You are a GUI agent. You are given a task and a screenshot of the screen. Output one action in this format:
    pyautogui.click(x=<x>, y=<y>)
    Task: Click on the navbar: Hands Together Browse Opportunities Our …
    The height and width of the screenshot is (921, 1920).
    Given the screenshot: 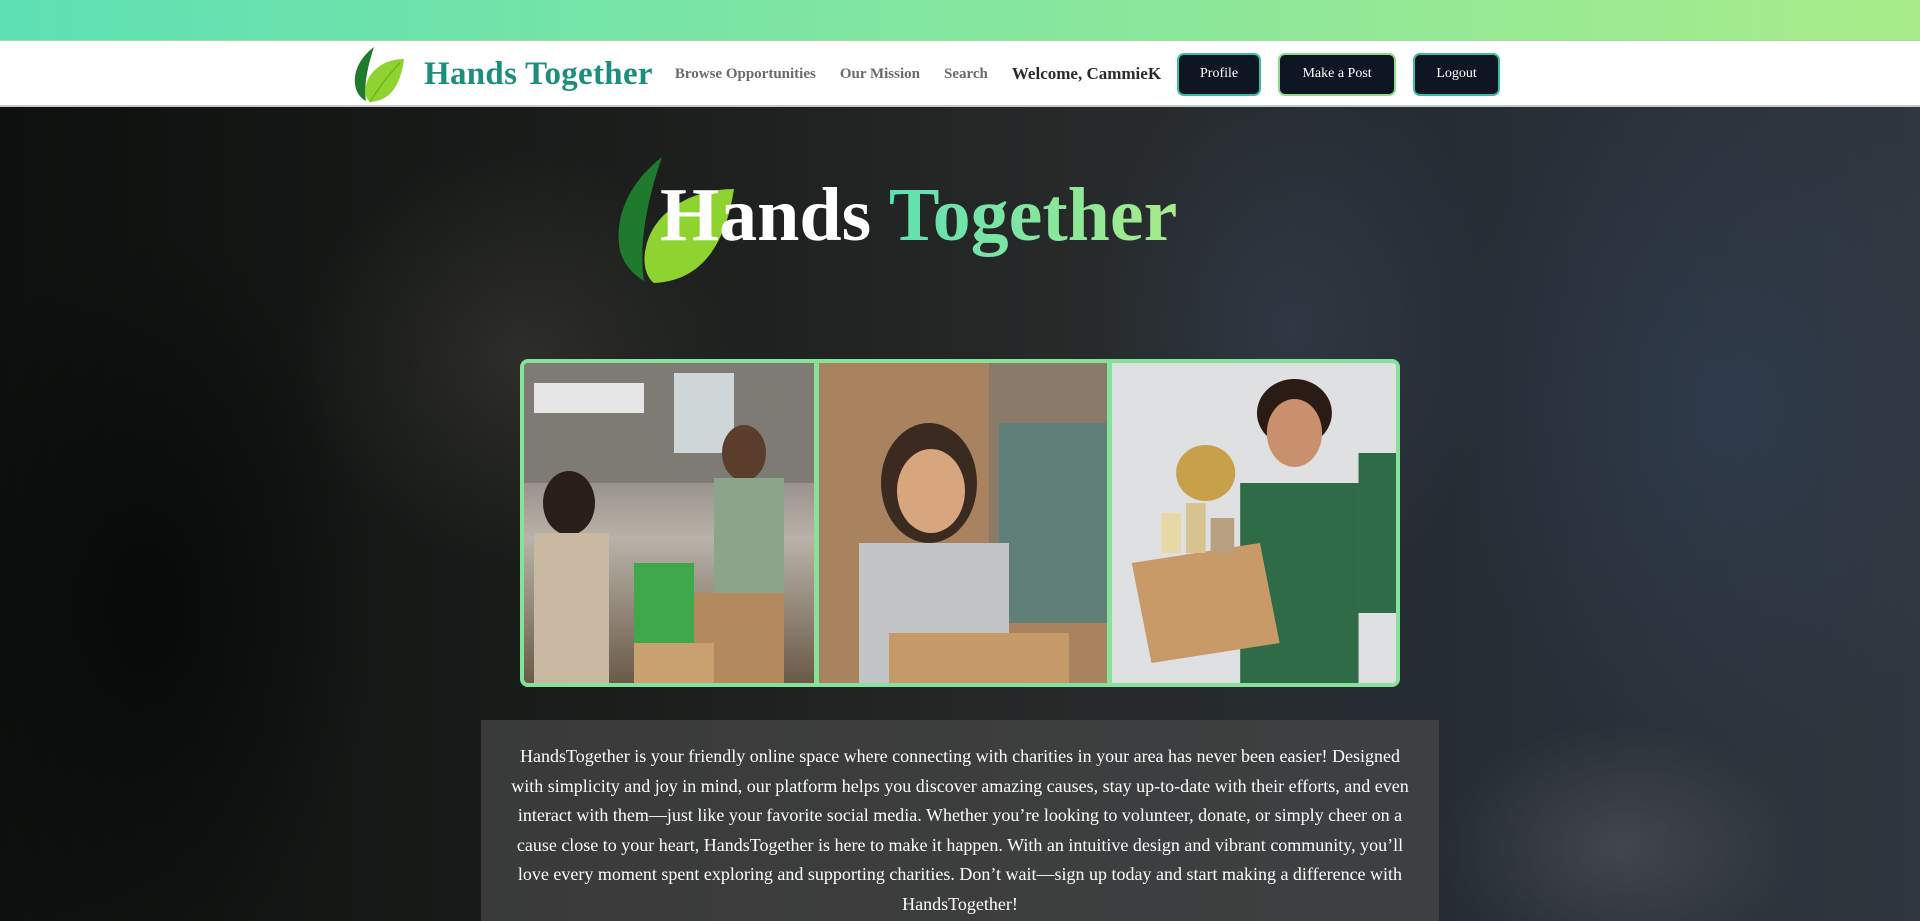 What is the action you would take?
    pyautogui.click(x=960, y=74)
    